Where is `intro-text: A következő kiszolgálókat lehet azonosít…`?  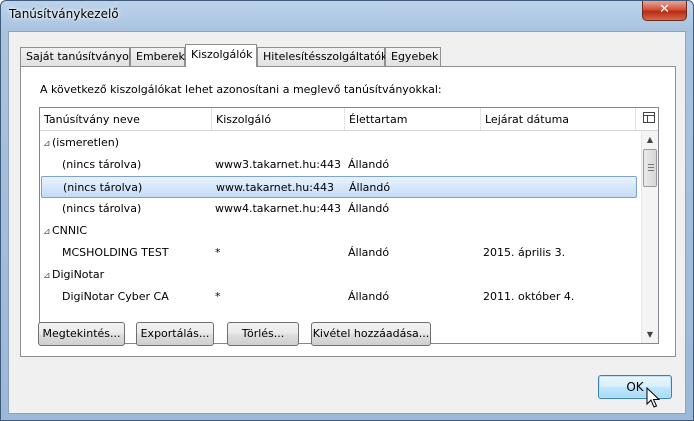 intro-text: A következő kiszolgálókat lehet azonosít… is located at coordinates (241, 89).